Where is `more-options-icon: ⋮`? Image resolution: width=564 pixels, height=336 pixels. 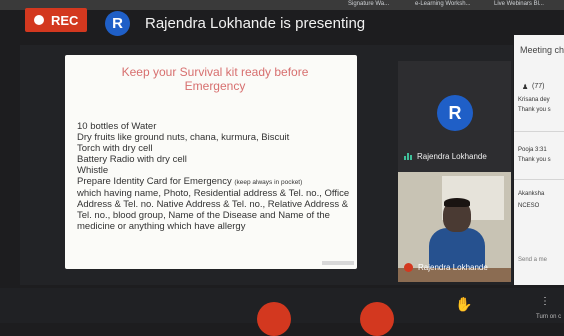 more-options-icon: ⋮ is located at coordinates (545, 301).